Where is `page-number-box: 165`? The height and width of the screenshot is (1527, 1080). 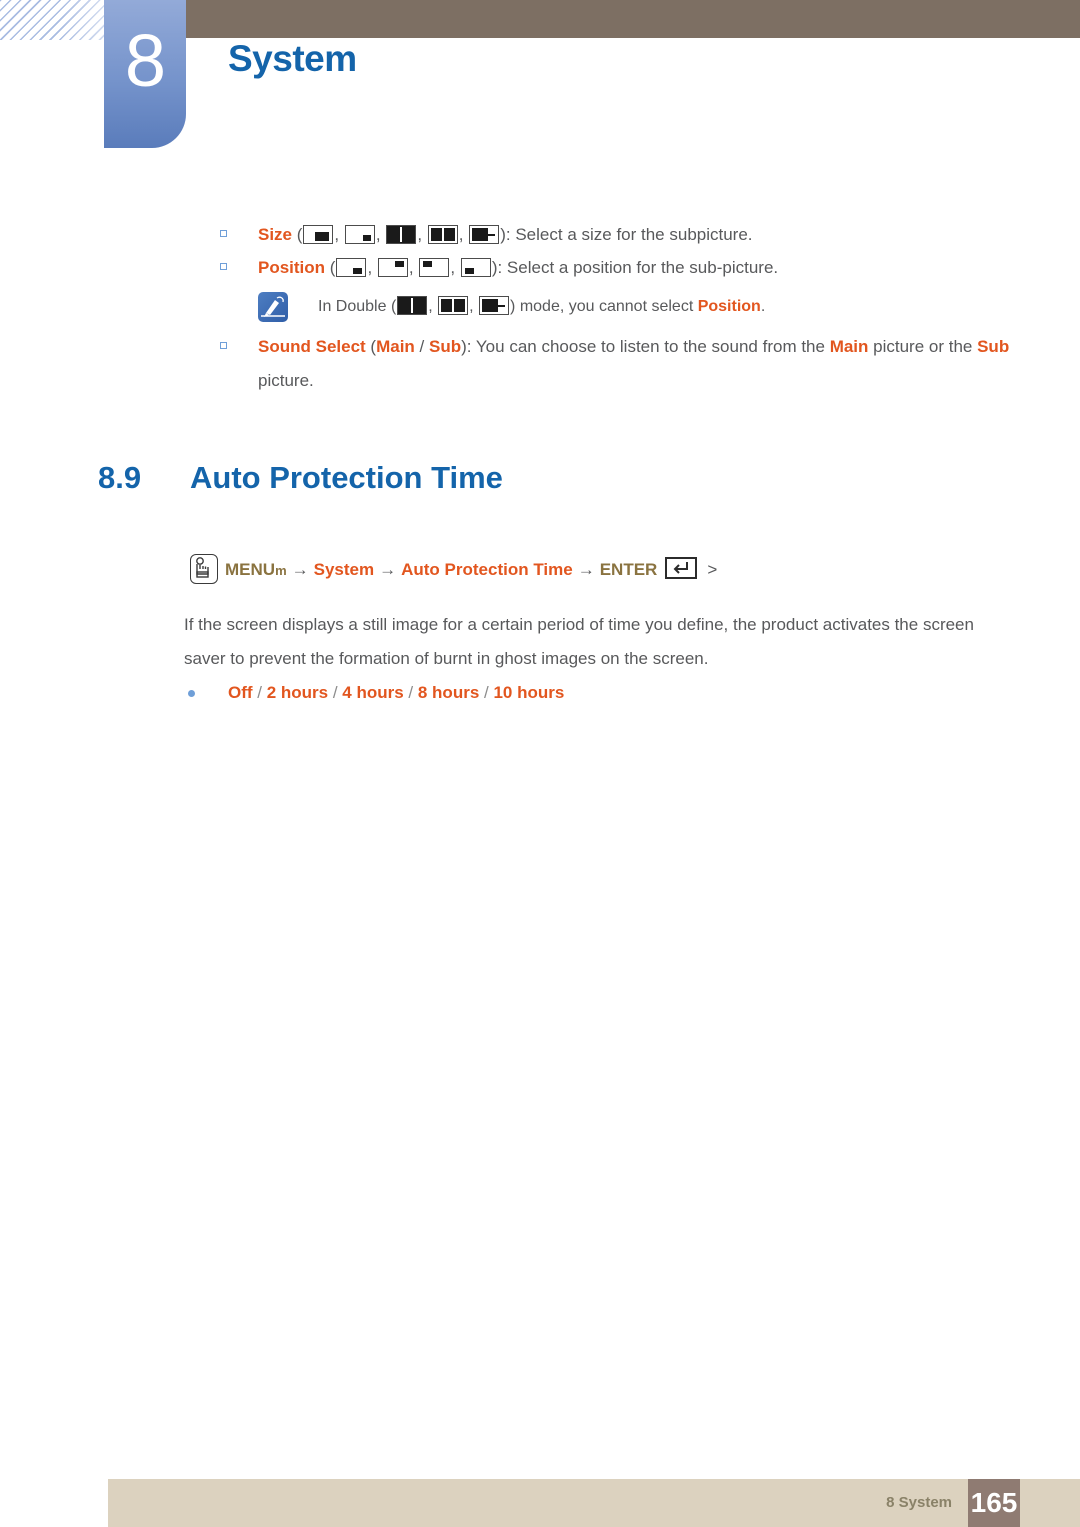 page-number-box: 165 is located at coordinates (994, 1503).